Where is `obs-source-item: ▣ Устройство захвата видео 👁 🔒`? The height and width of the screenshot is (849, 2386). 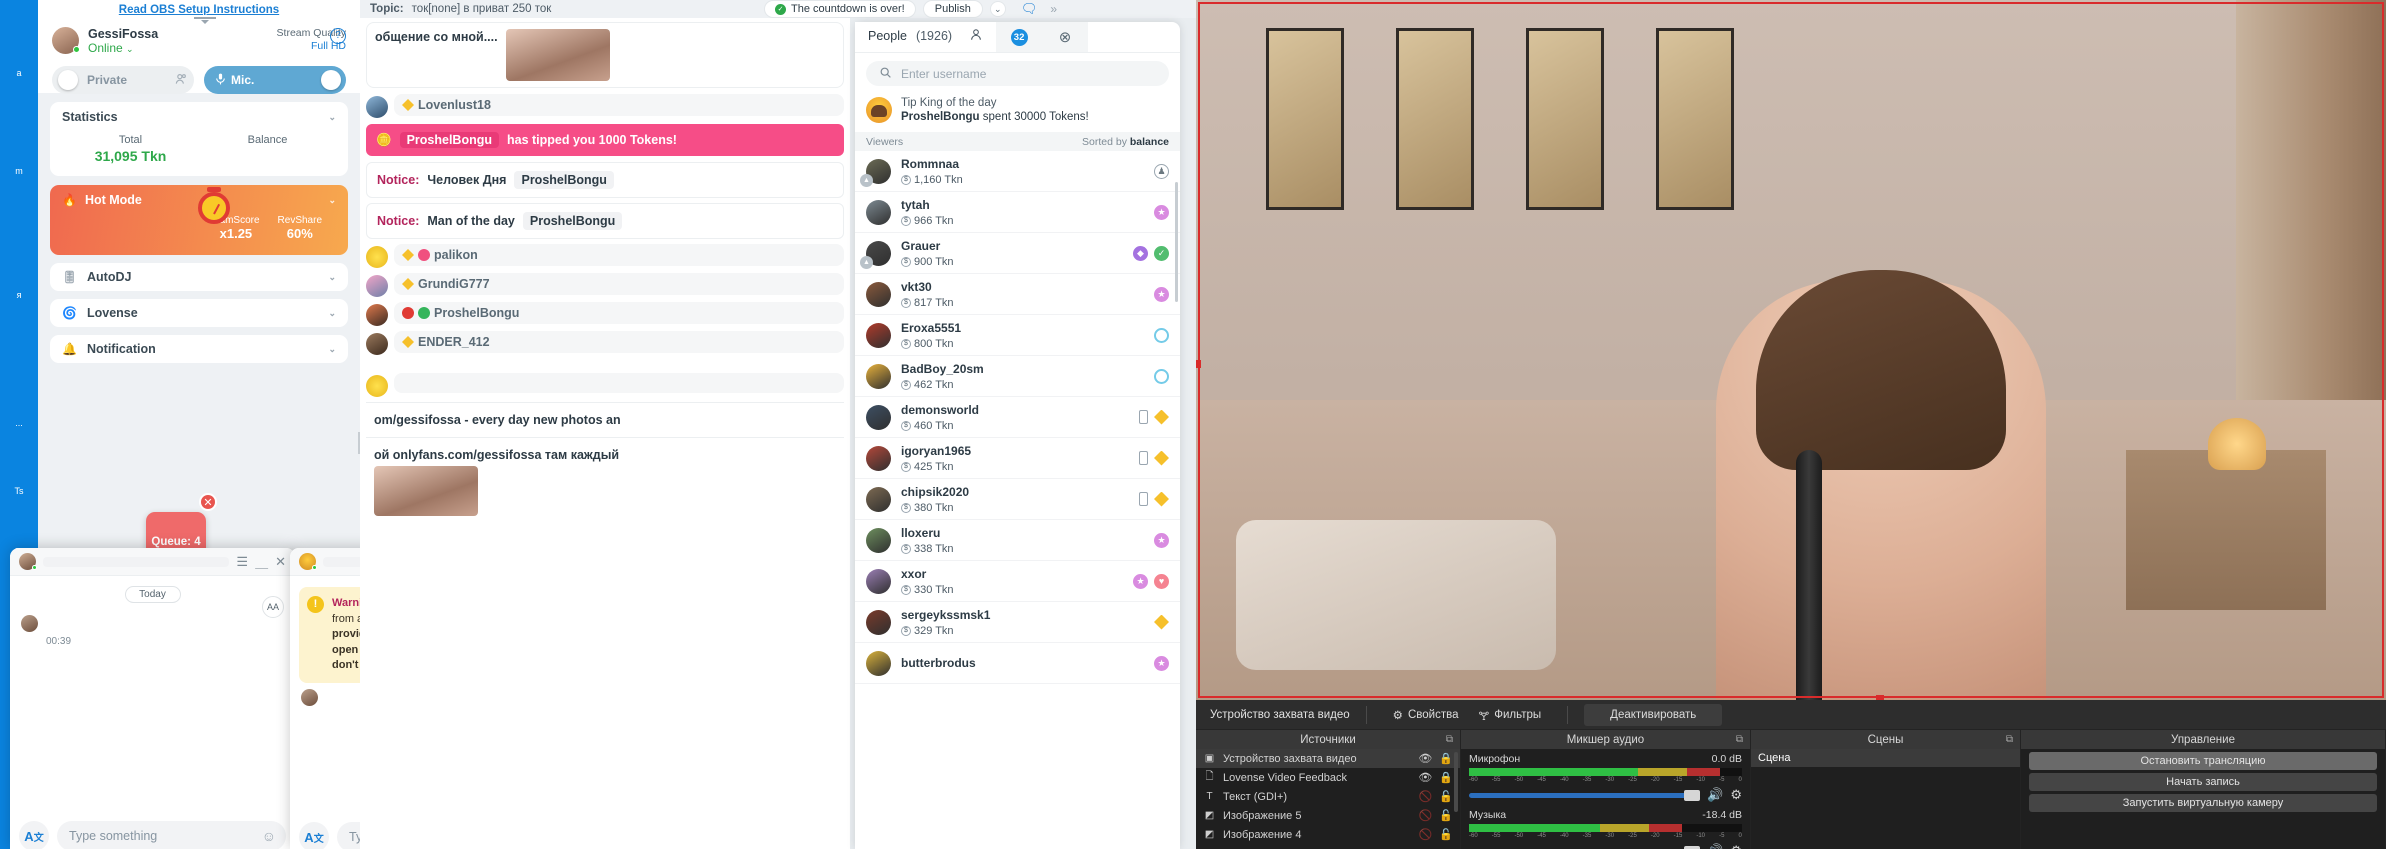
obs-source-item: ▣ Устройство захвата видео 👁 🔒 is located at coordinates (1328, 758).